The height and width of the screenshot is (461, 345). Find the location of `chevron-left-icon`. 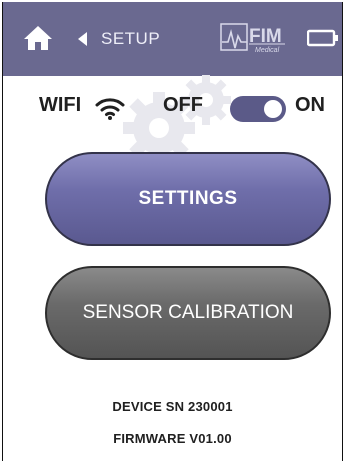

chevron-left-icon is located at coordinates (82, 39).